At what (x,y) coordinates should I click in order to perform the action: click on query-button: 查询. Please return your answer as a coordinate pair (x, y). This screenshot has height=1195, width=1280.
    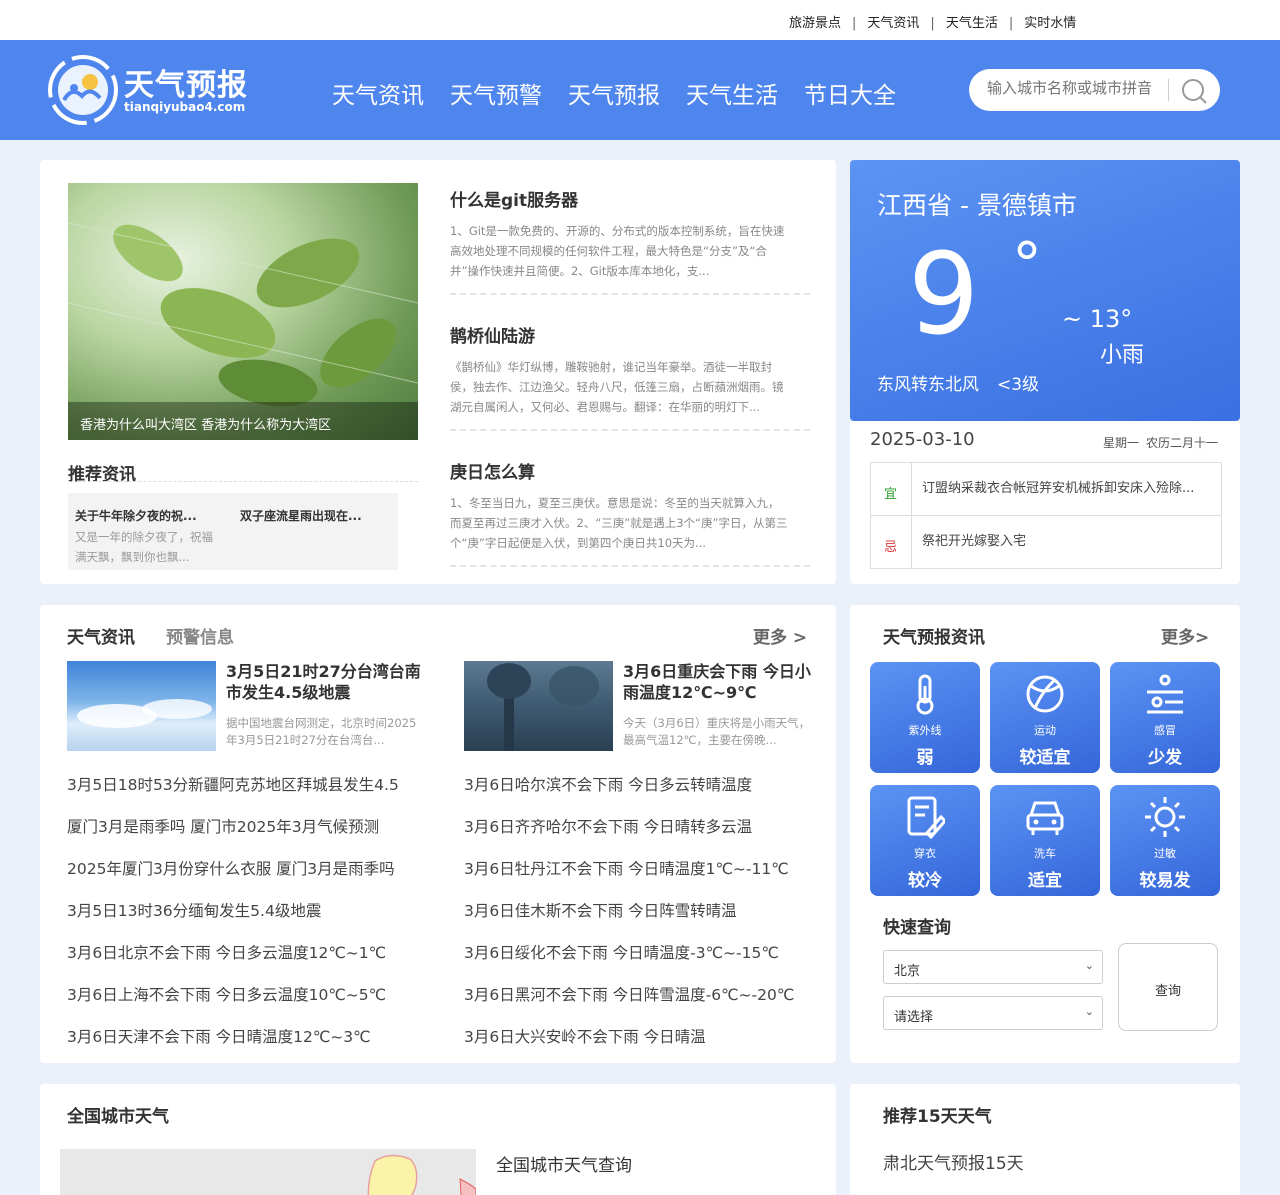
    Looking at the image, I should click on (1168, 987).